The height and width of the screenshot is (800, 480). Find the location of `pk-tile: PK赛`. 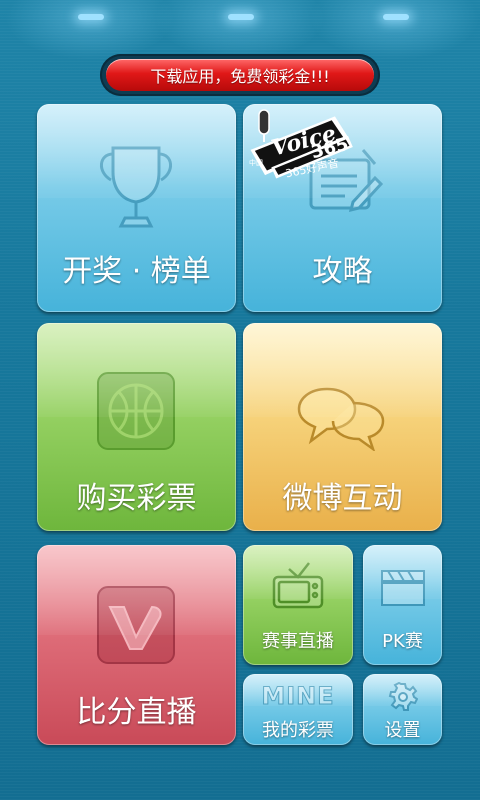

pk-tile: PK赛 is located at coordinates (402, 605).